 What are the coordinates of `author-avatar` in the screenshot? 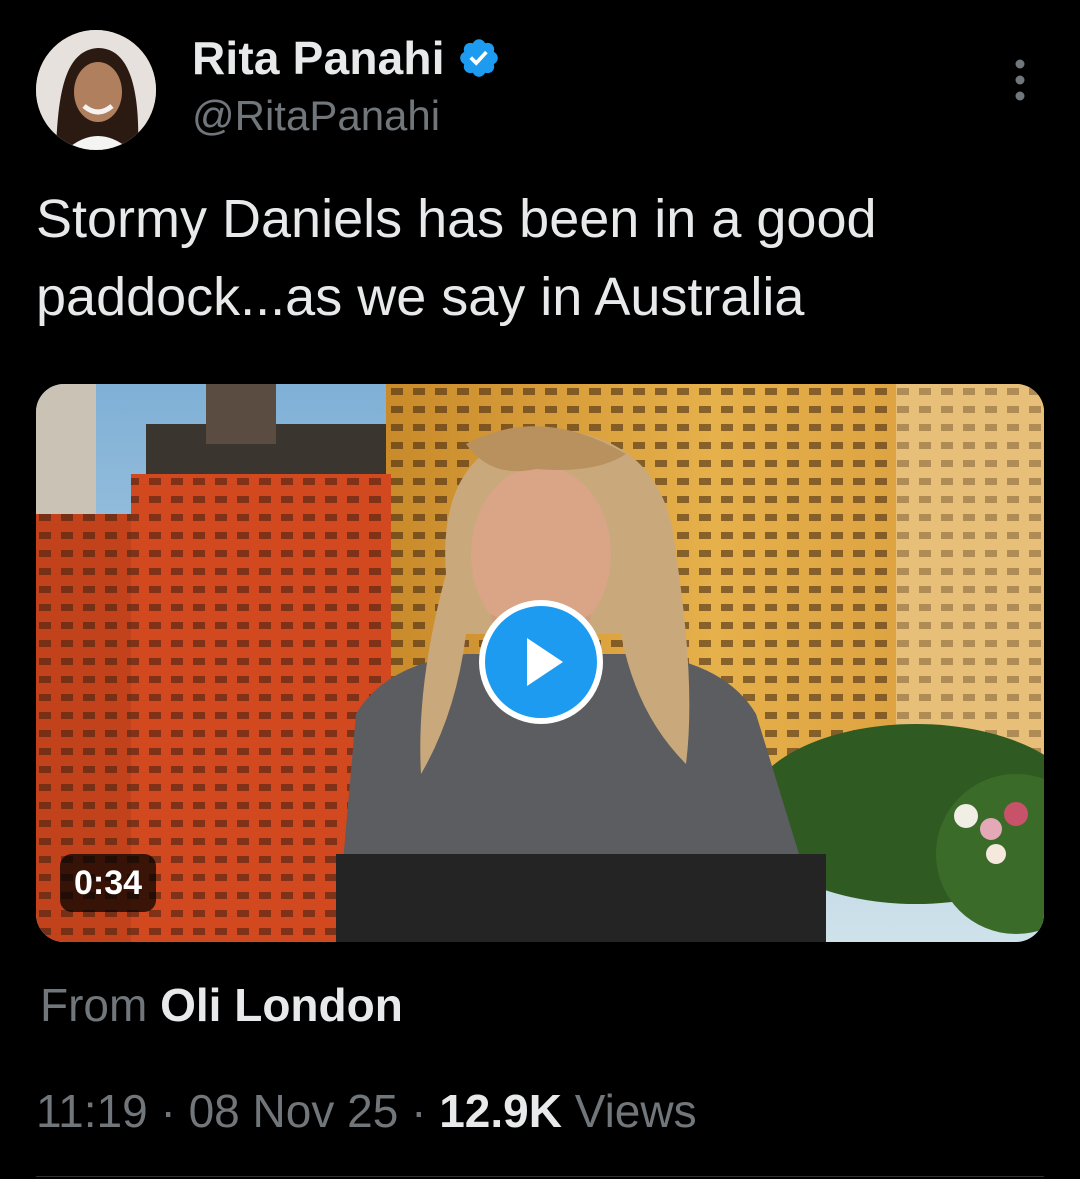 It's located at (96, 90).